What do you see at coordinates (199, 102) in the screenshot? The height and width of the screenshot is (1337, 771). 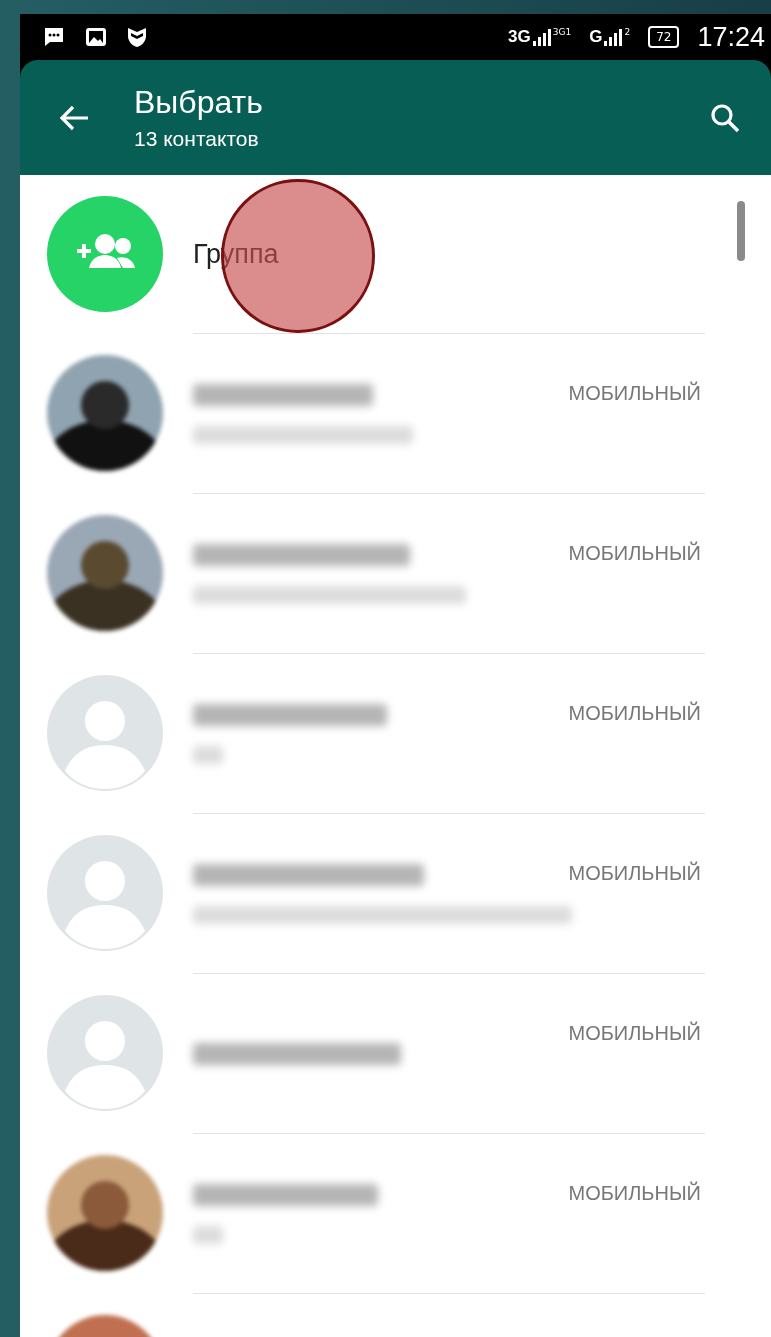 I see `screen-title: Выбрать` at bounding box center [199, 102].